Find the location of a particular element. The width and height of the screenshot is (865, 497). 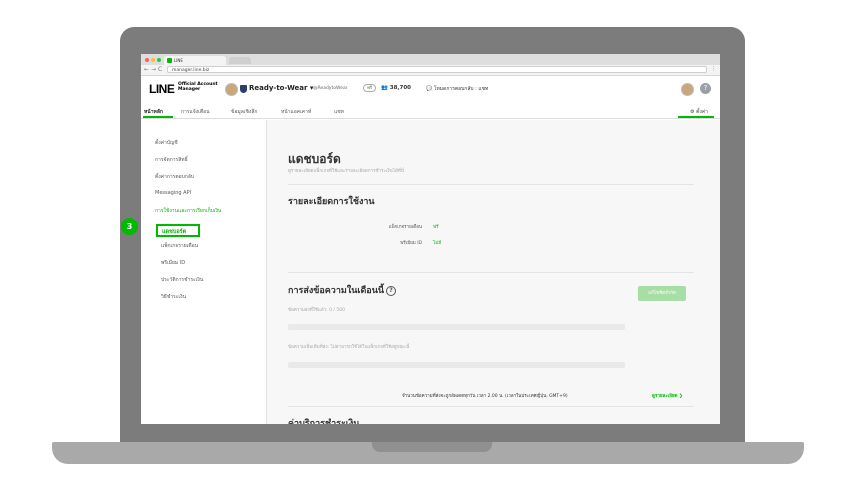

sidebar-subitem-dashboard: แดชบอร์ด is located at coordinates (178, 230).